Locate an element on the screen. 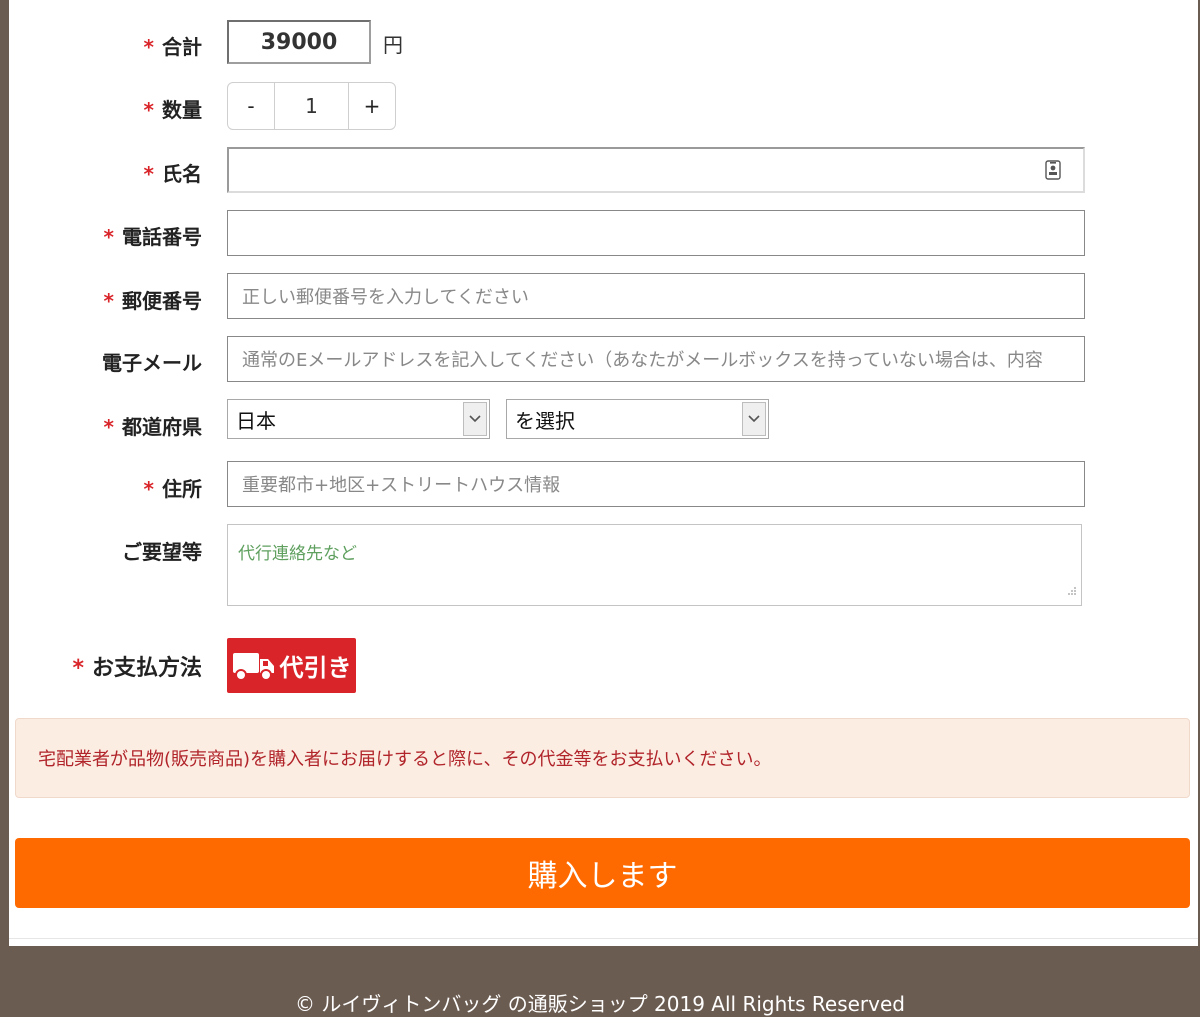 The height and width of the screenshot is (1017, 1200). phone-label: * 電話番号 is located at coordinates (152, 237).